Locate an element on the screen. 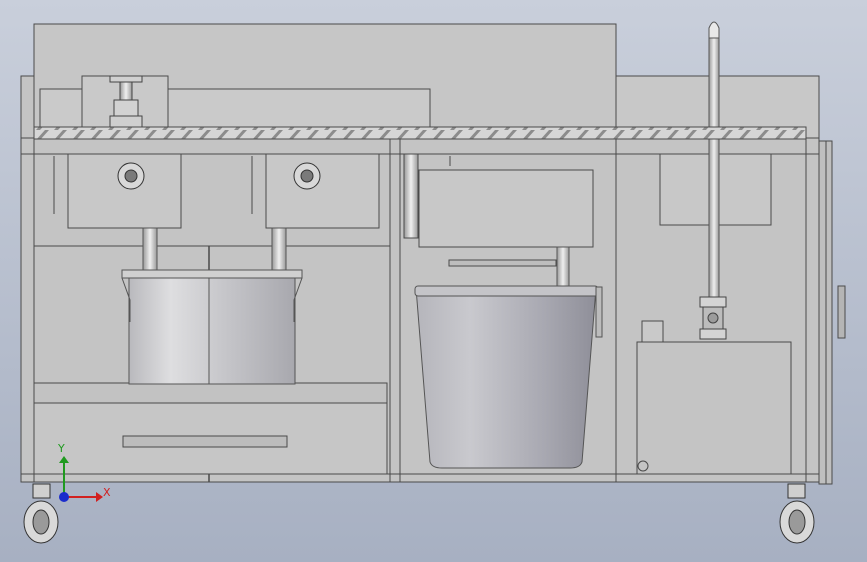 This screenshot has height=562, width=867. triad-y-label: Y is located at coordinates (61, 448).